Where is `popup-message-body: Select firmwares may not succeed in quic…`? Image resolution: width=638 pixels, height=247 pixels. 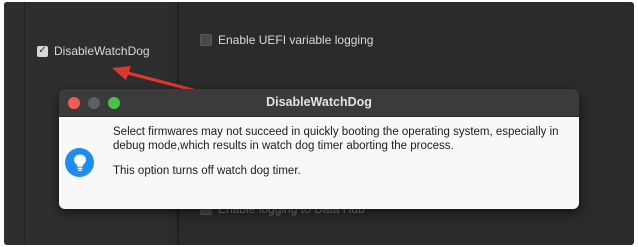 popup-message-body: Select firmwares may not succeed in quic… is located at coordinates (336, 139).